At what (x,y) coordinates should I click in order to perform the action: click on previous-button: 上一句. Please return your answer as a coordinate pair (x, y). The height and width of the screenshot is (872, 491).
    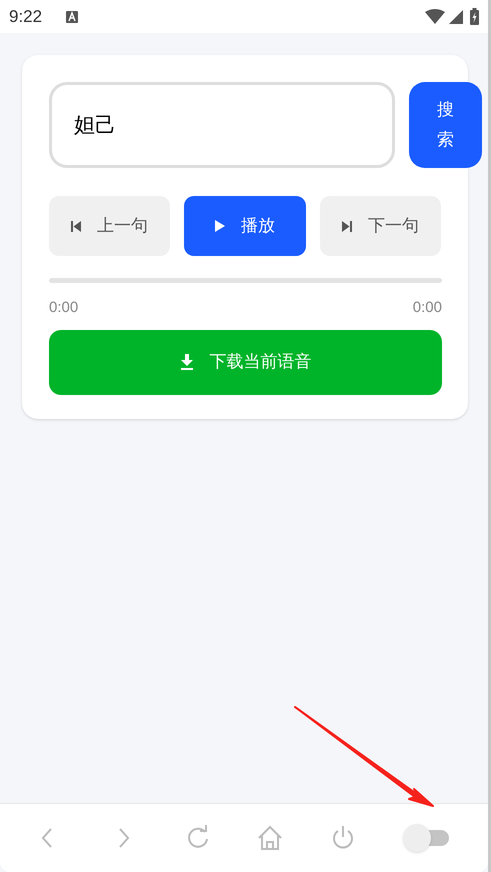
    Looking at the image, I should click on (109, 226).